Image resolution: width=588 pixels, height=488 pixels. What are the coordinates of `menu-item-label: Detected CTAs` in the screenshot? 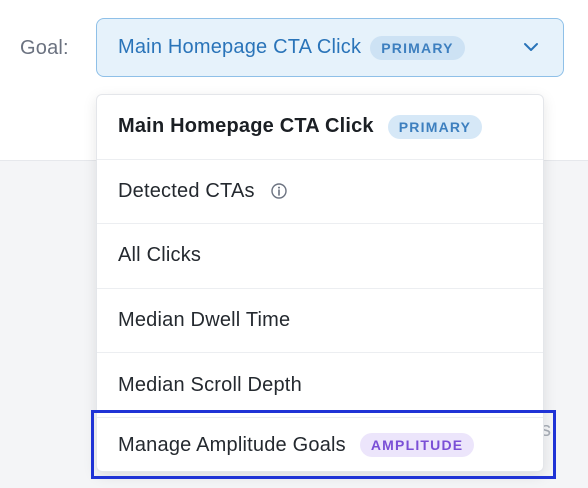 It's located at (186, 190).